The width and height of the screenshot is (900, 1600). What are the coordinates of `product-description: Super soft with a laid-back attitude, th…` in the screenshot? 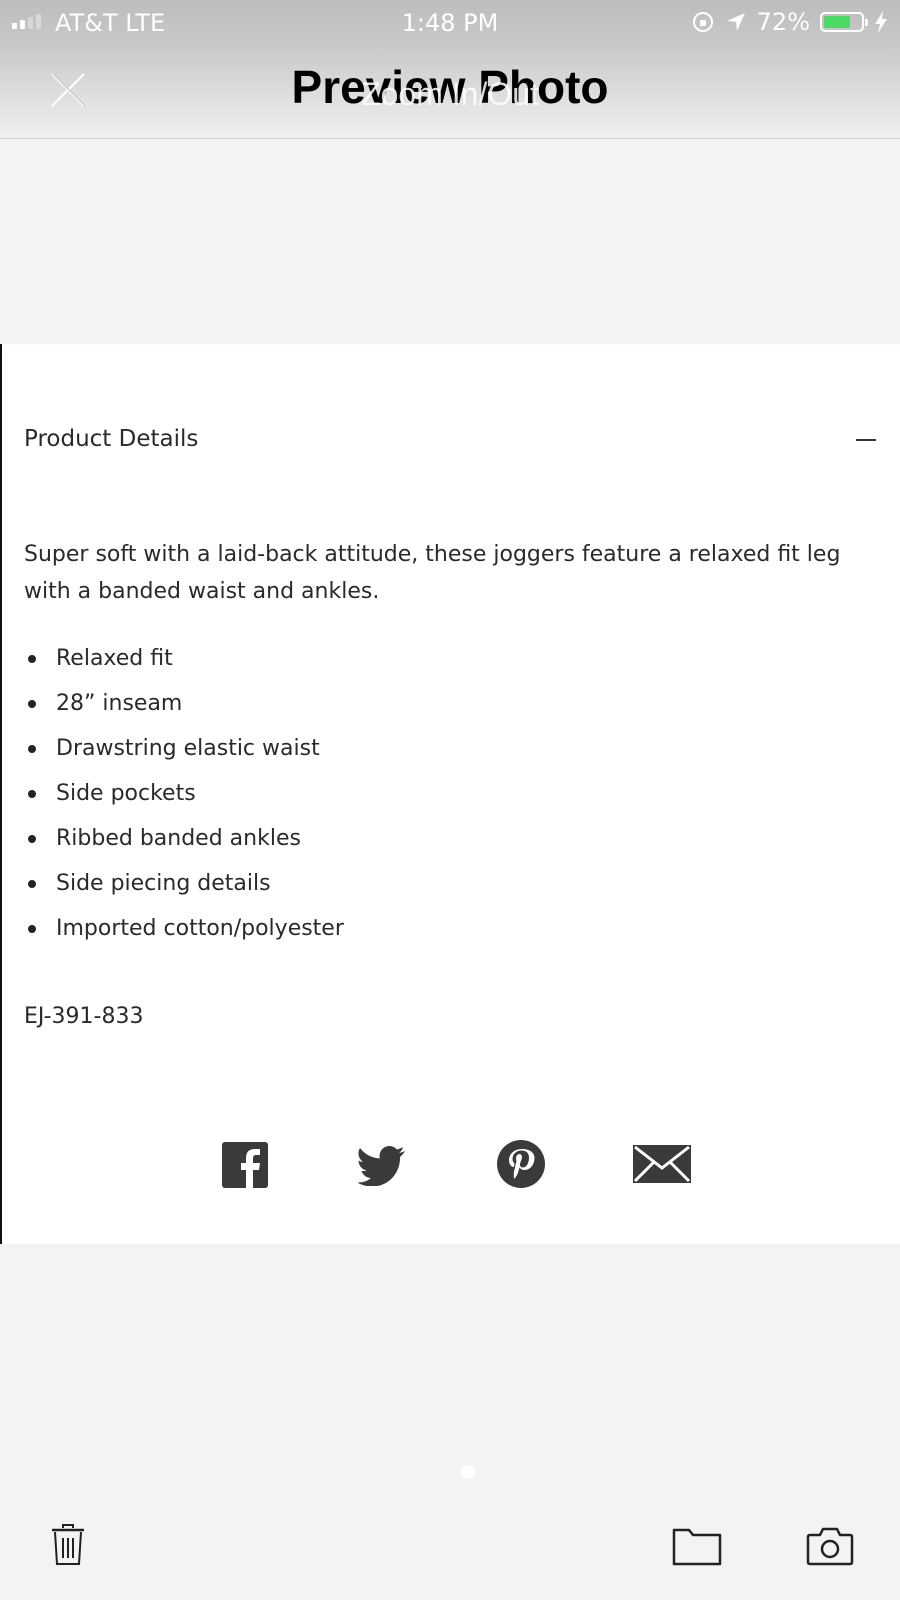 It's located at (432, 573).